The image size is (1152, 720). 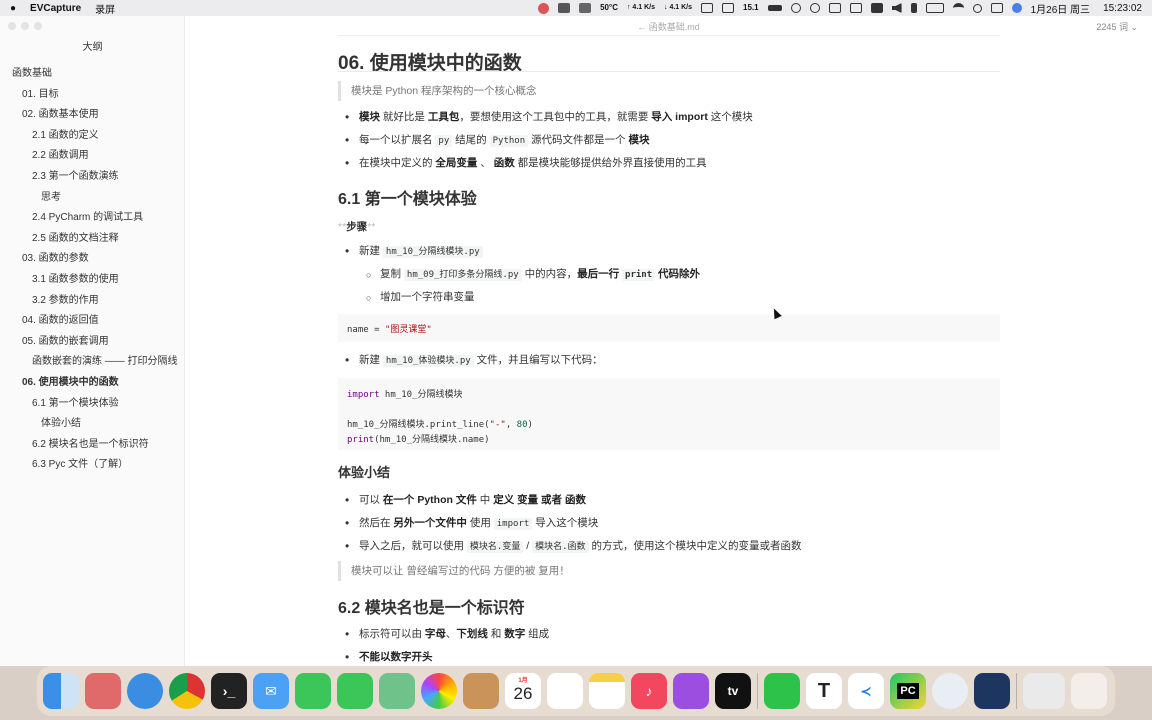 I want to click on maps-icon, so click(x=397, y=691).